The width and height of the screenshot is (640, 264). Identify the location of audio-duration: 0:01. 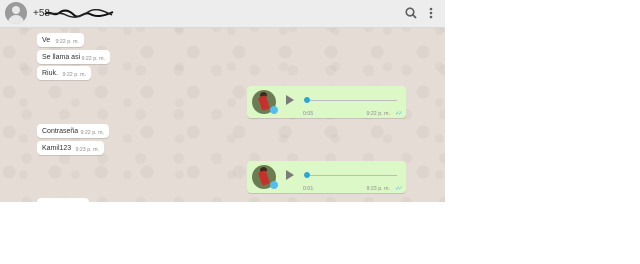
(308, 189).